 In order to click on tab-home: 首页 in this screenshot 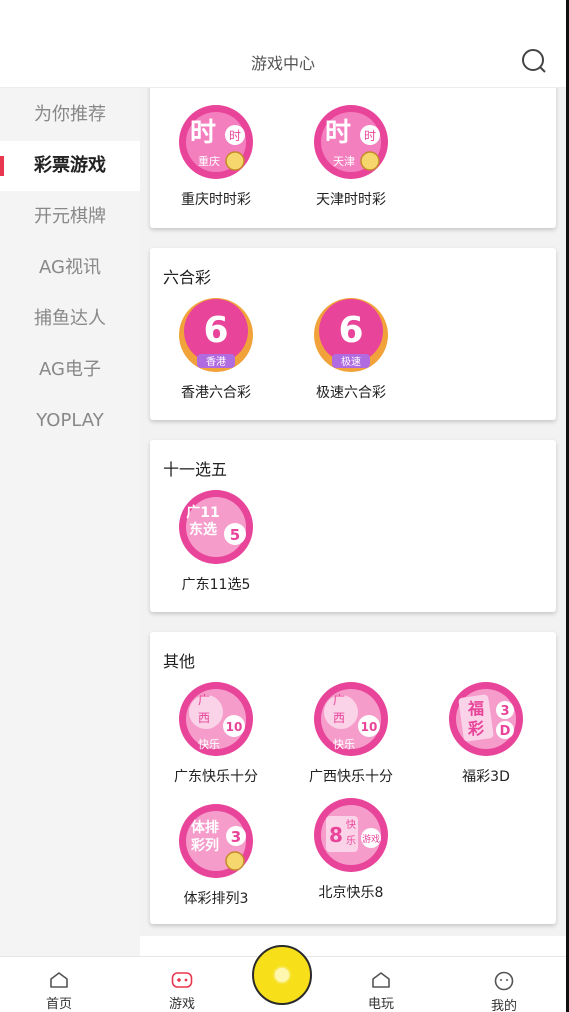, I will do `click(59, 984)`.